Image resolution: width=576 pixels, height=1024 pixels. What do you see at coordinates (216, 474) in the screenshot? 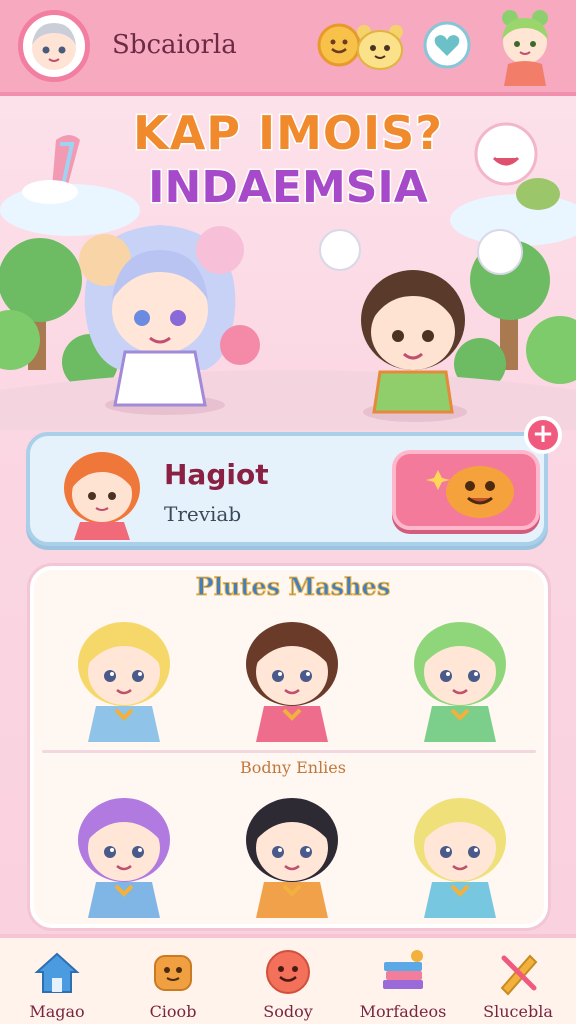
I see `featured-name: Hagiot` at bounding box center [216, 474].